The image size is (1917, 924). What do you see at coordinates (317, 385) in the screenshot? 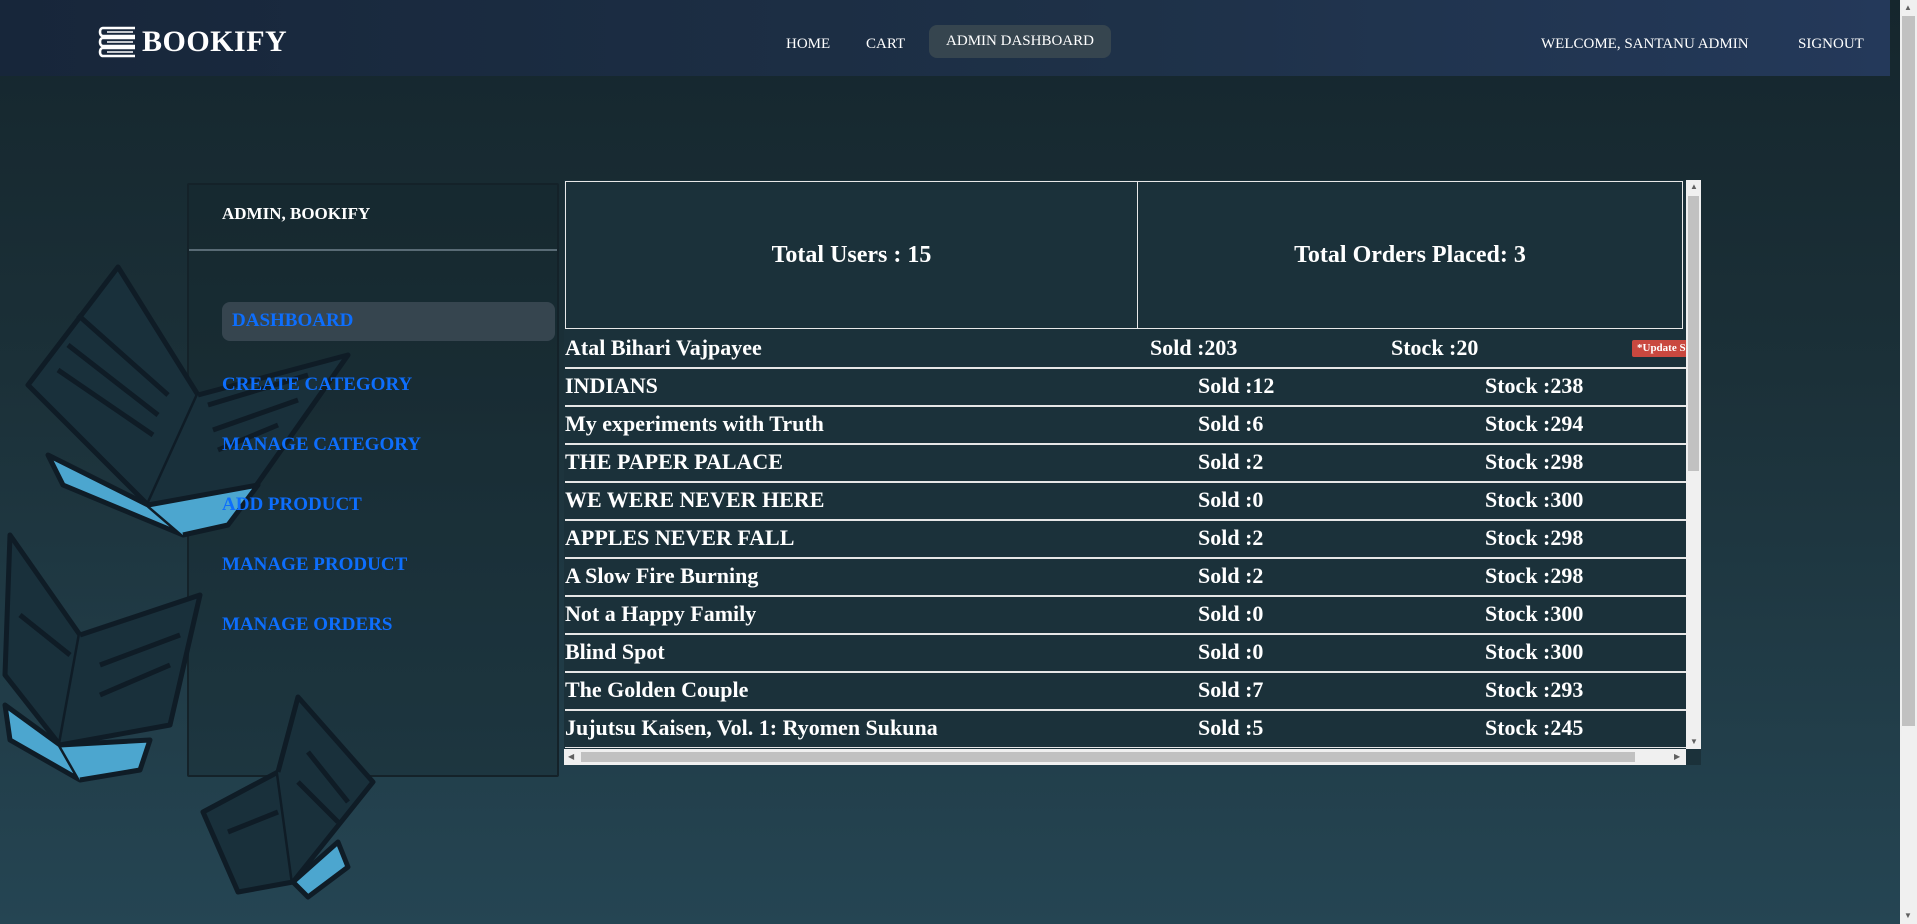
I see `sidebar-item-create-category: CREATE CATEGORY` at bounding box center [317, 385].